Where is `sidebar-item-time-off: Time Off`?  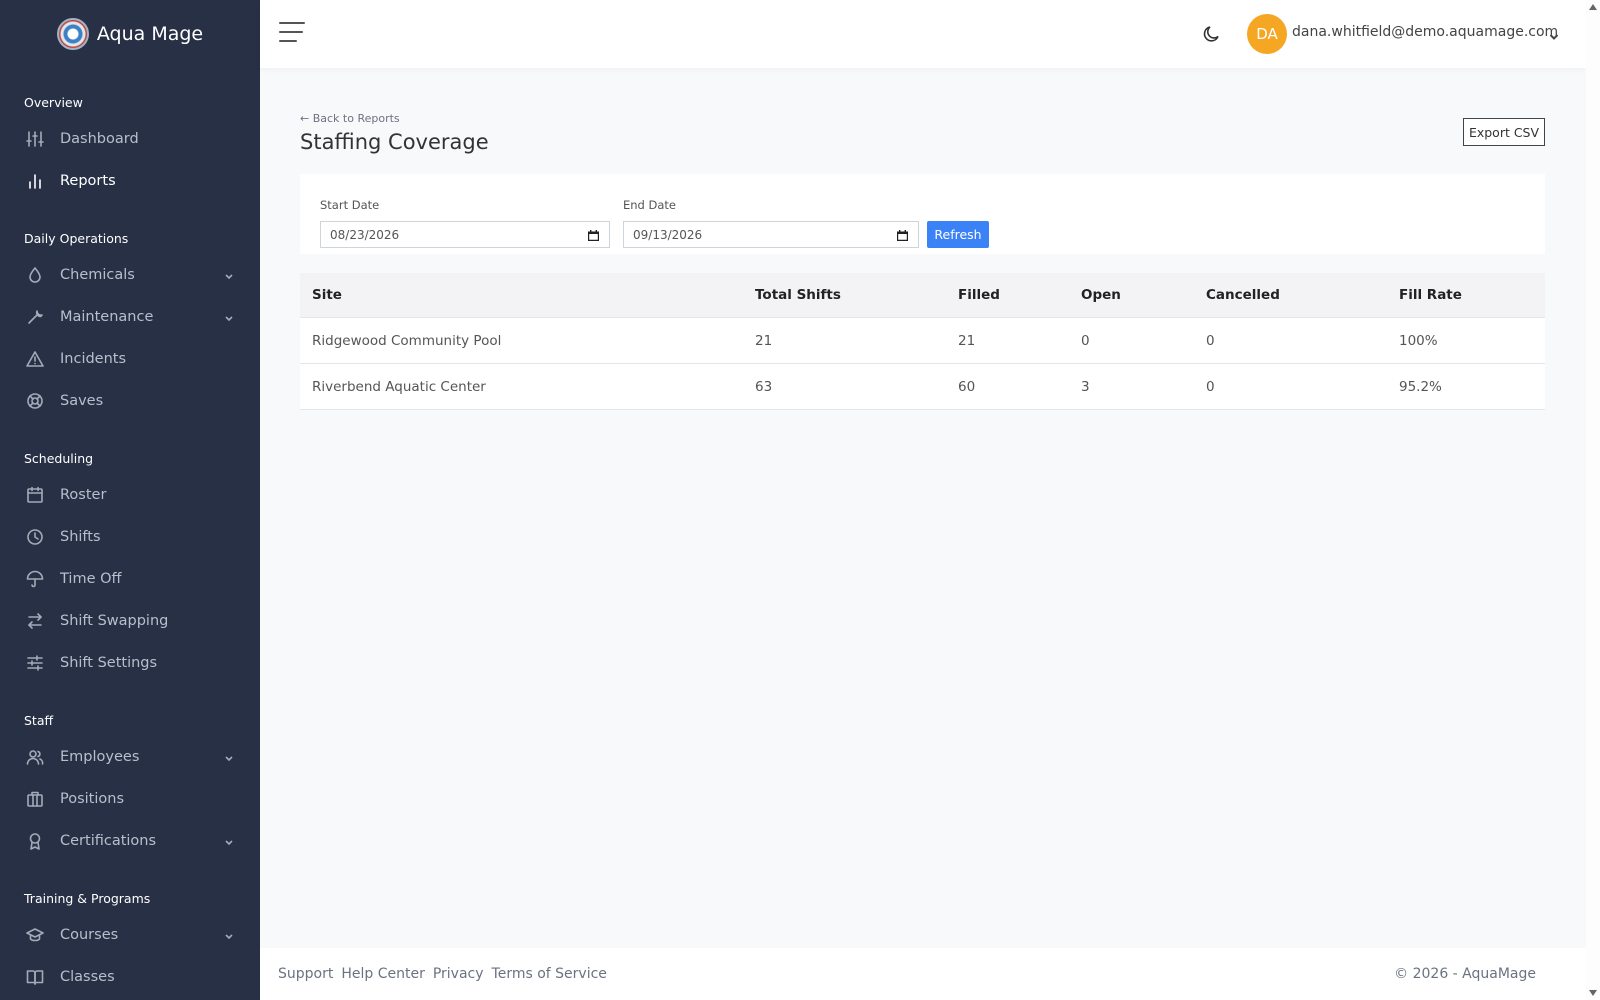 sidebar-item-time-off: Time Off is located at coordinates (130, 579).